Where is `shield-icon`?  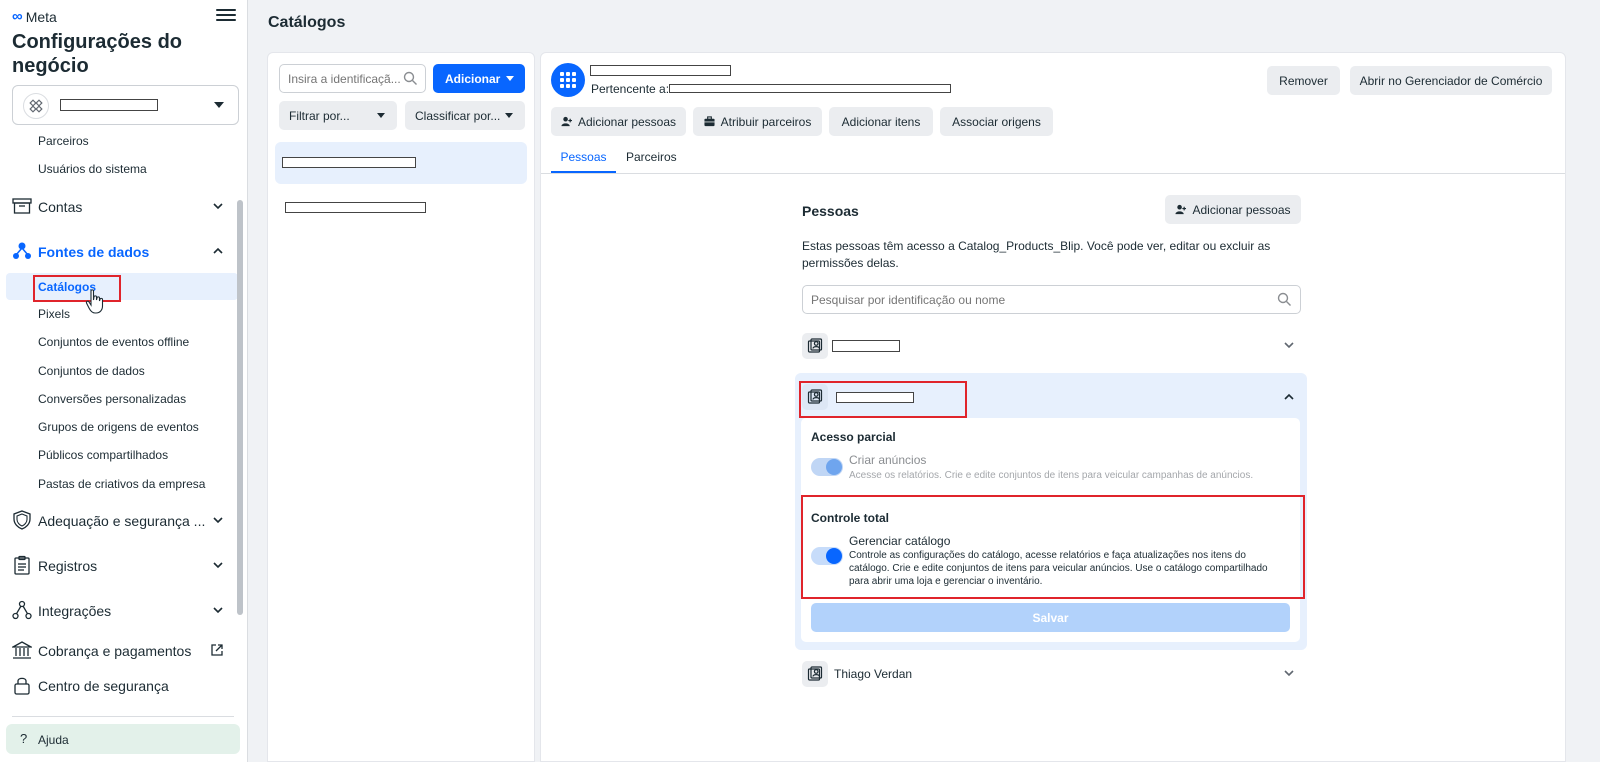
shield-icon is located at coordinates (22, 520).